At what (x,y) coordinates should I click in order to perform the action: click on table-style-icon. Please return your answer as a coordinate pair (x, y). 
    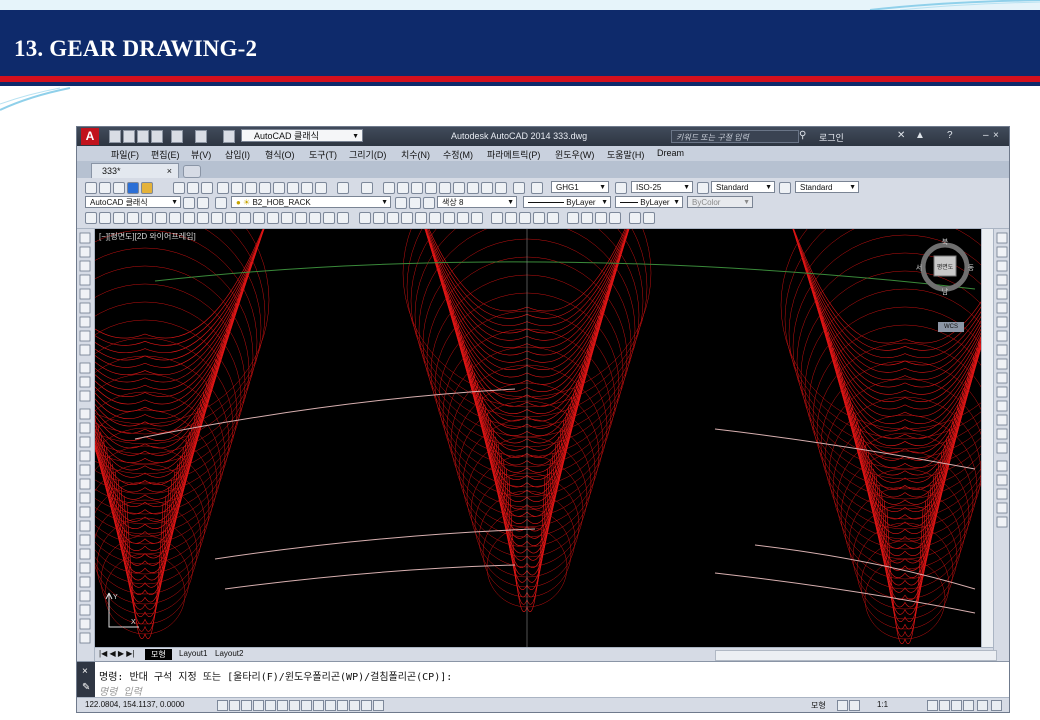
    Looking at the image, I should click on (703, 188).